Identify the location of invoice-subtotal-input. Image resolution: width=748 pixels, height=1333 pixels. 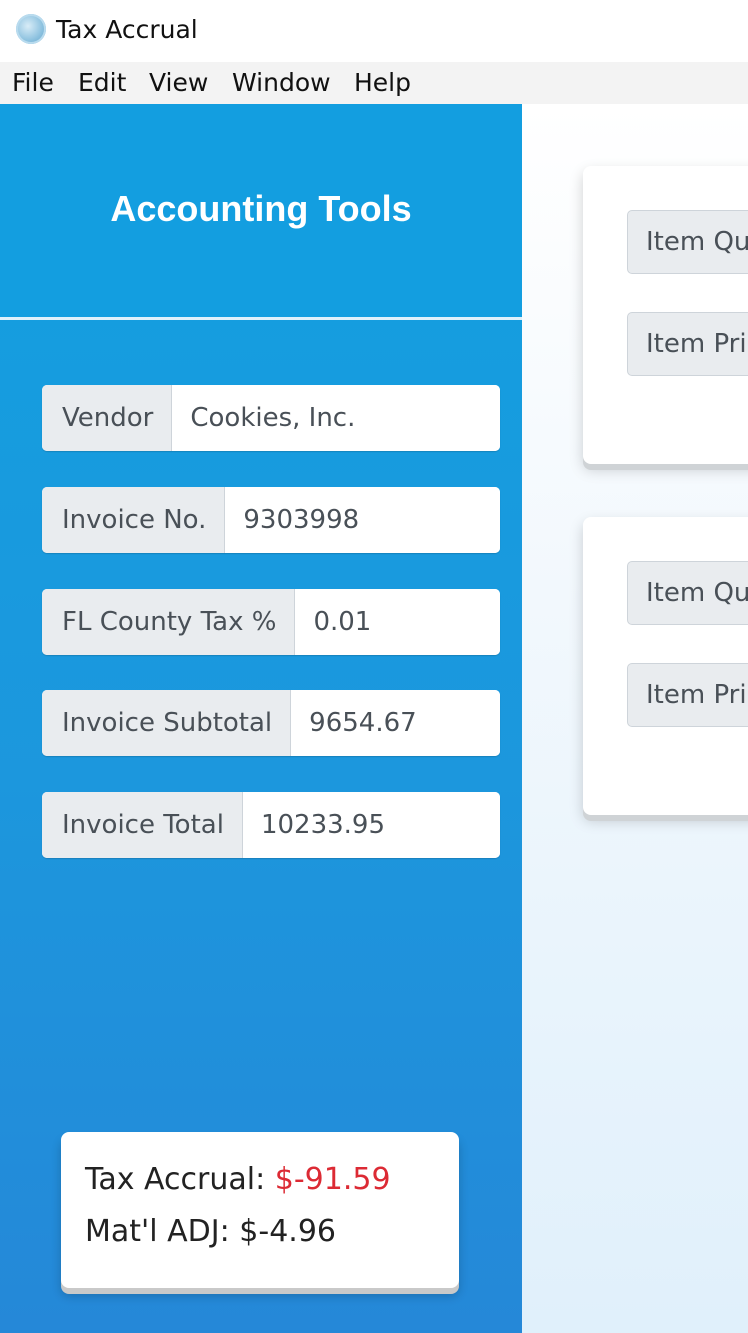
(395, 723).